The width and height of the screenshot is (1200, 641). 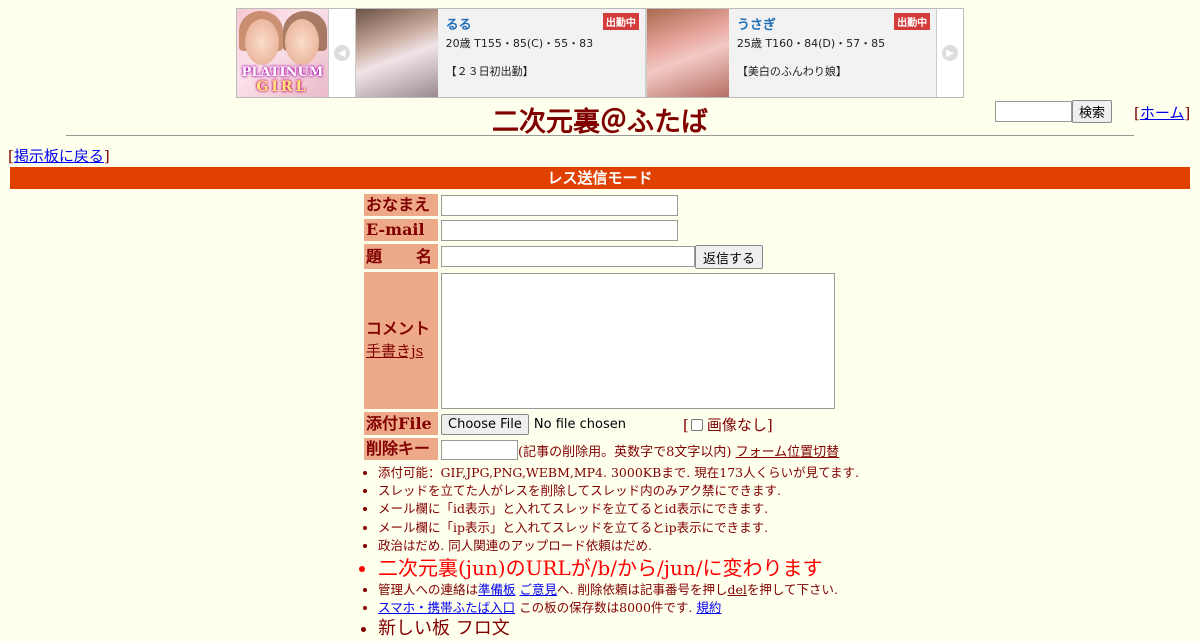 I want to click on subject-label-2: 名, so click(x=423, y=256).